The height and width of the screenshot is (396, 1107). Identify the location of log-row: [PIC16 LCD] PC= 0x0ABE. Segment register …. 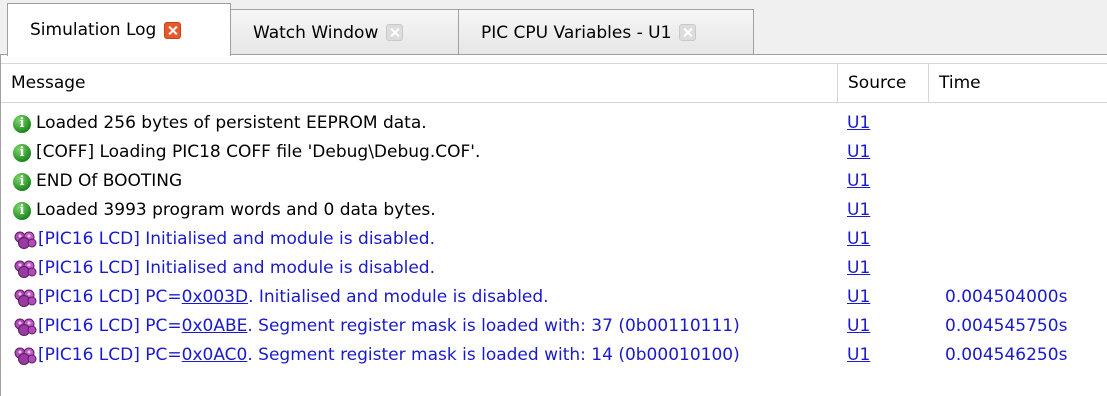
(554, 326).